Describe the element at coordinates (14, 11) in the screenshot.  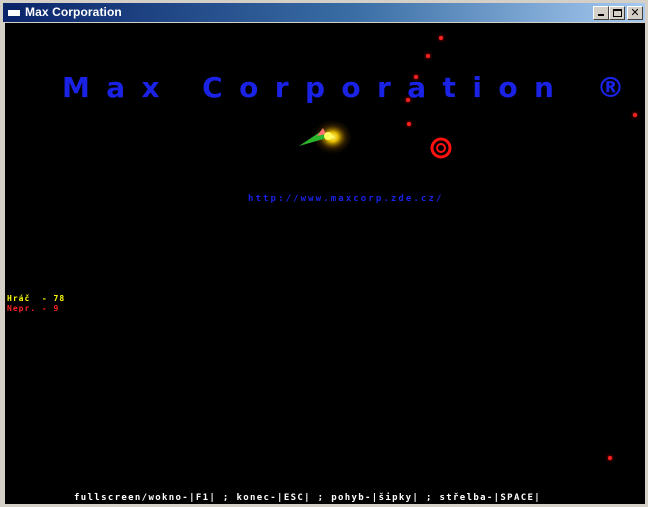
I see `window-app-icon` at that location.